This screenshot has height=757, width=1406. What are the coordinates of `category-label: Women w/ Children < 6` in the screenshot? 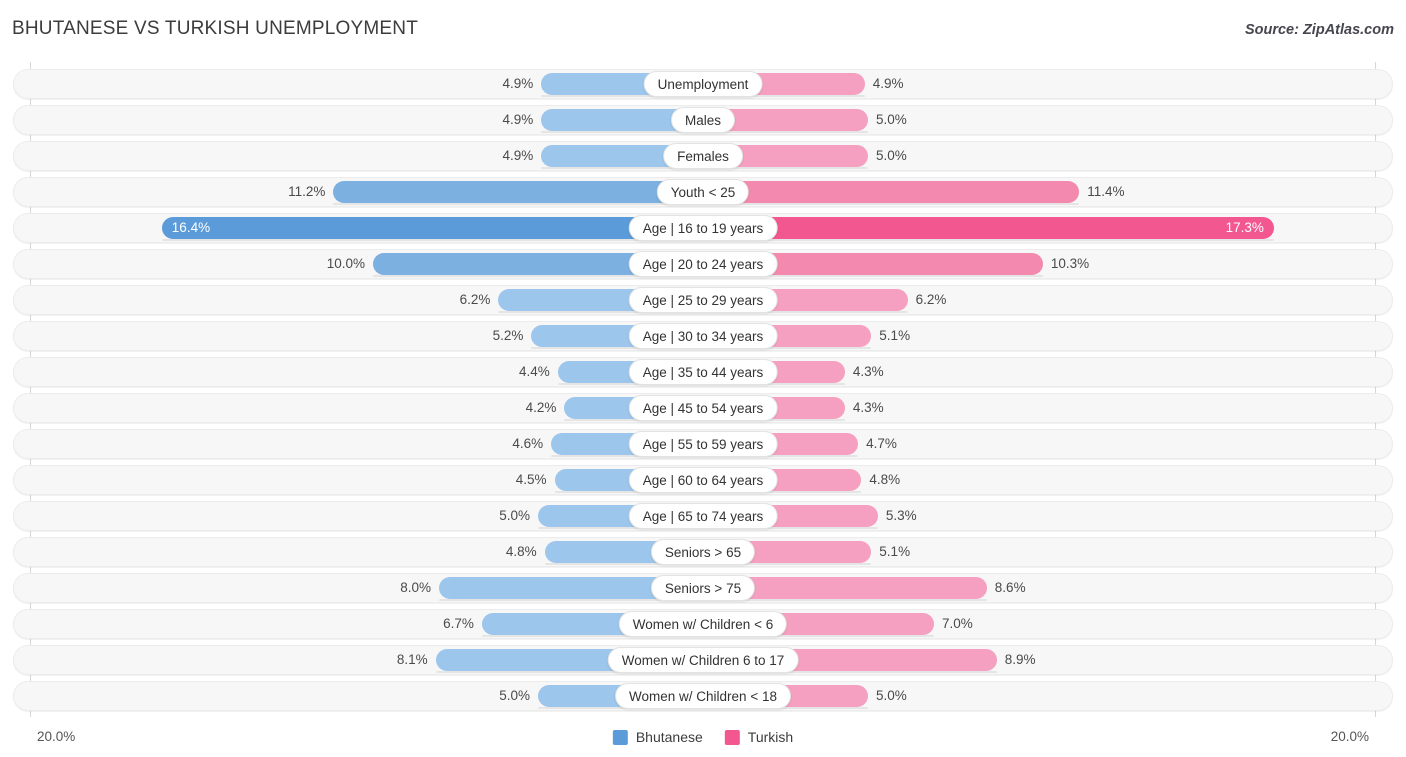 It's located at (703, 624).